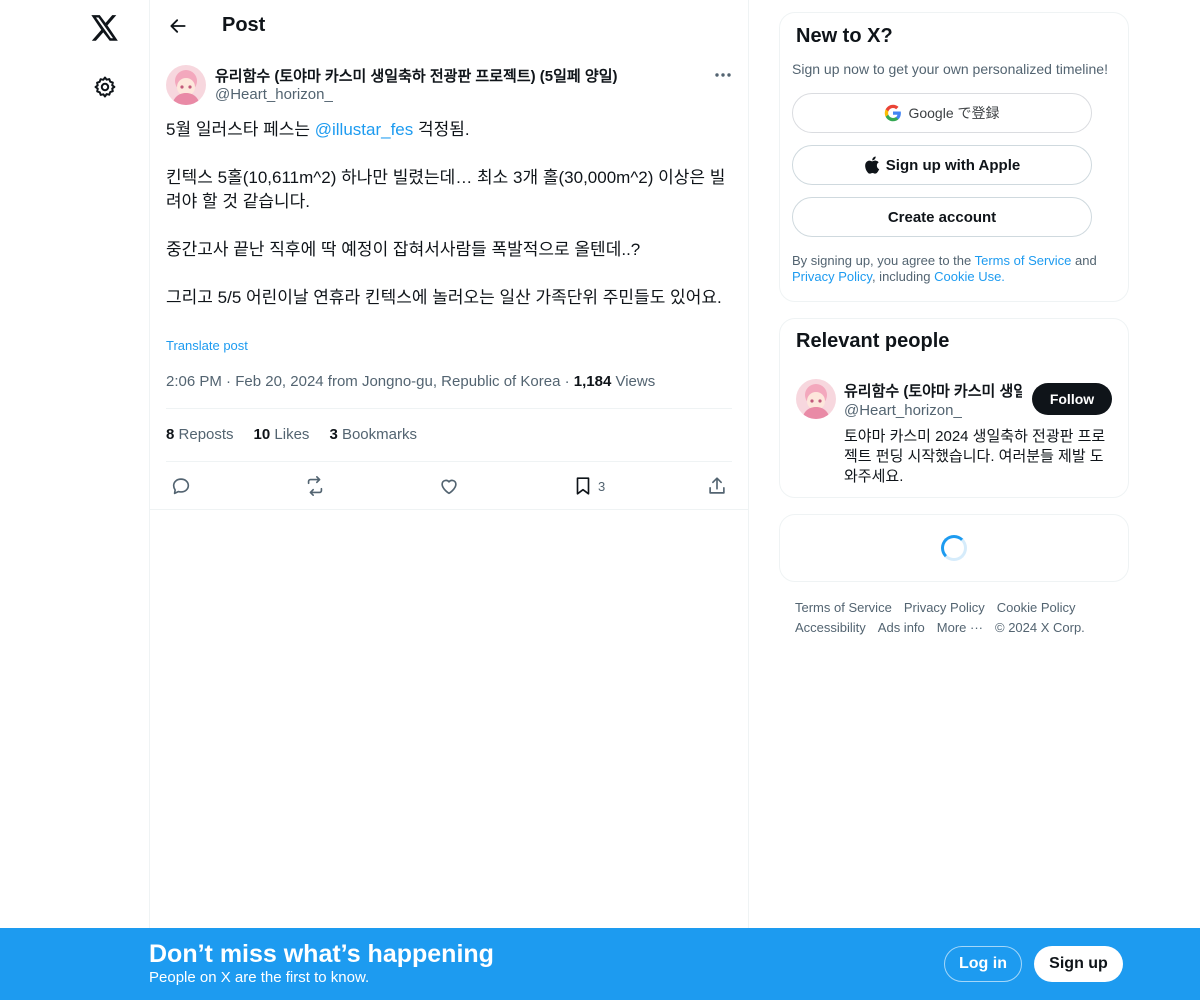  I want to click on signup-button: Sign up, so click(1078, 964).